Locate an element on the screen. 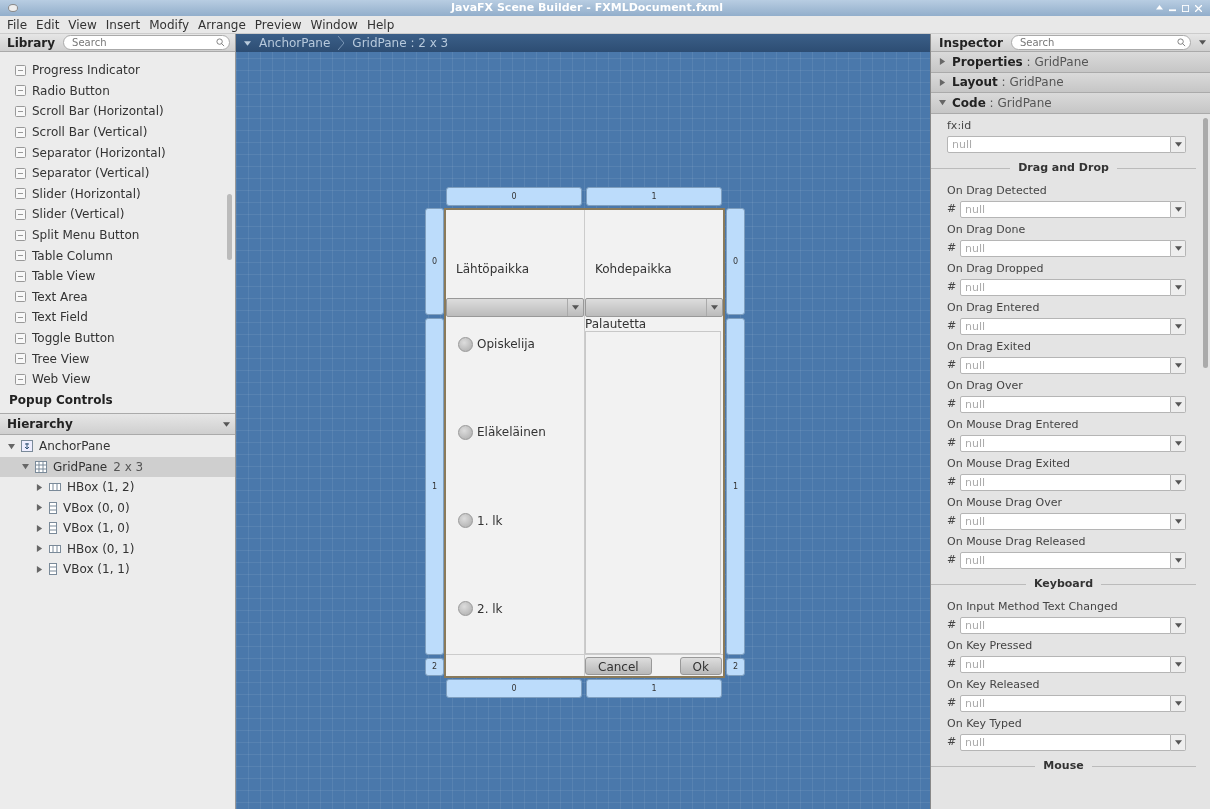  menu-item: Help is located at coordinates (380, 24).